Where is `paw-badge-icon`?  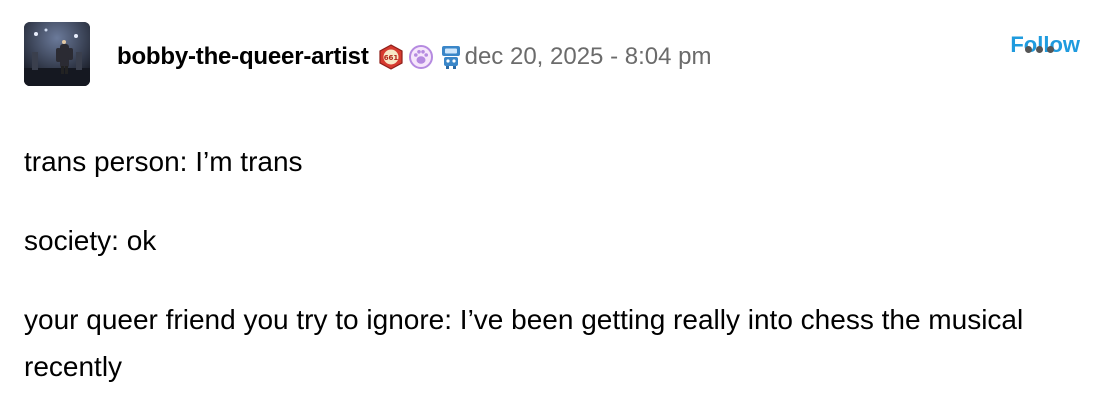 paw-badge-icon is located at coordinates (421, 57).